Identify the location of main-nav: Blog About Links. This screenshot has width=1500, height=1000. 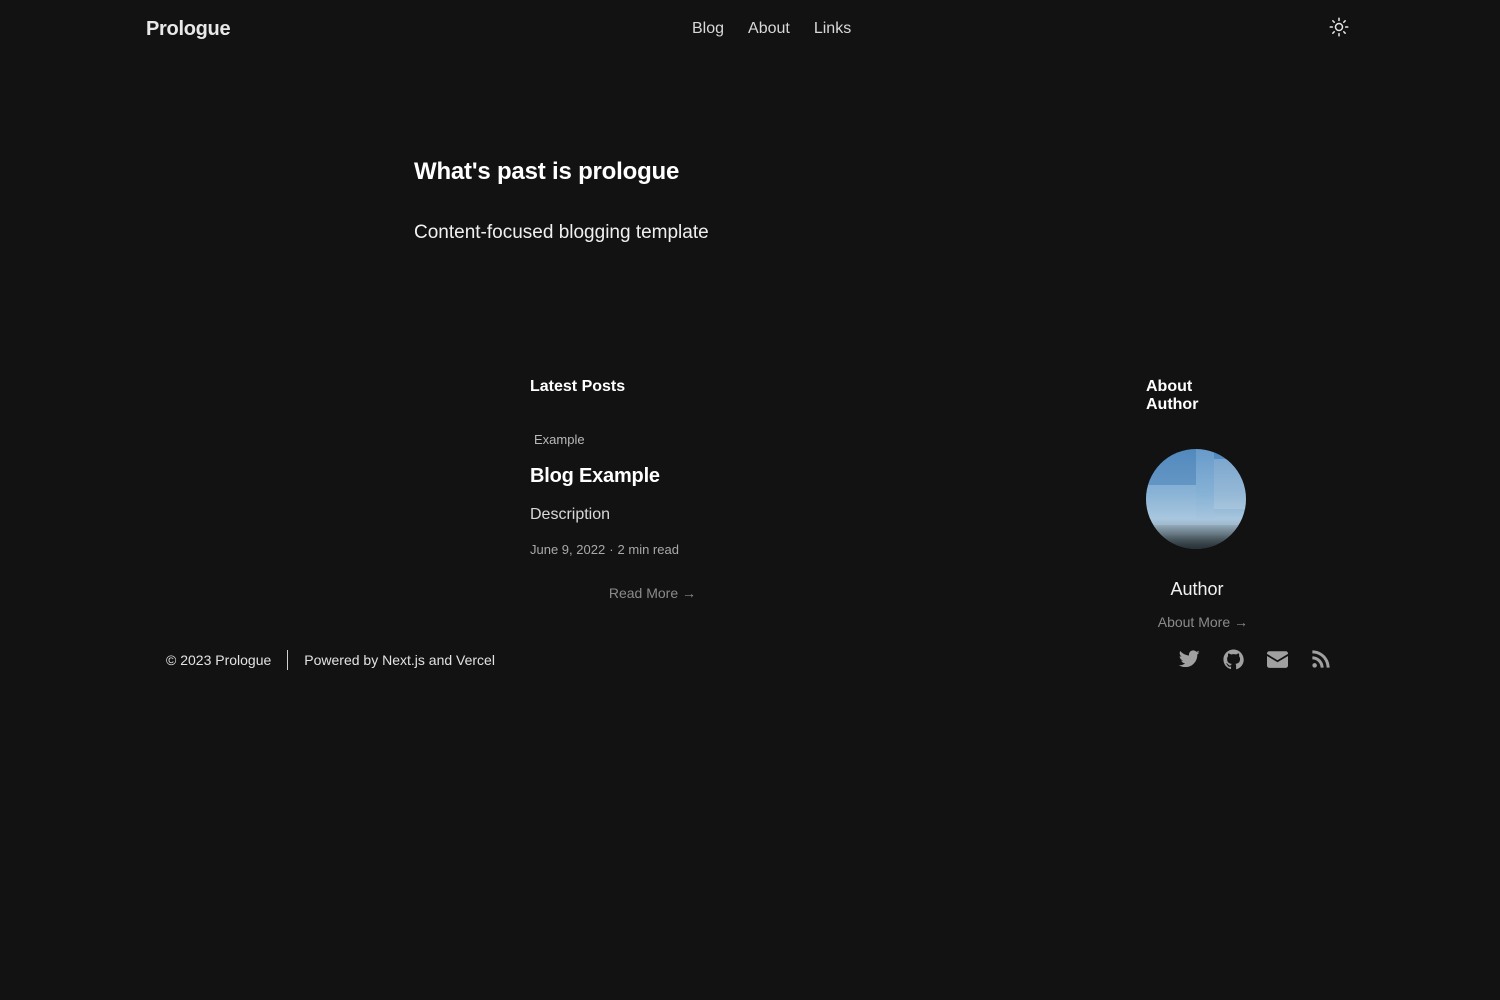
(771, 29).